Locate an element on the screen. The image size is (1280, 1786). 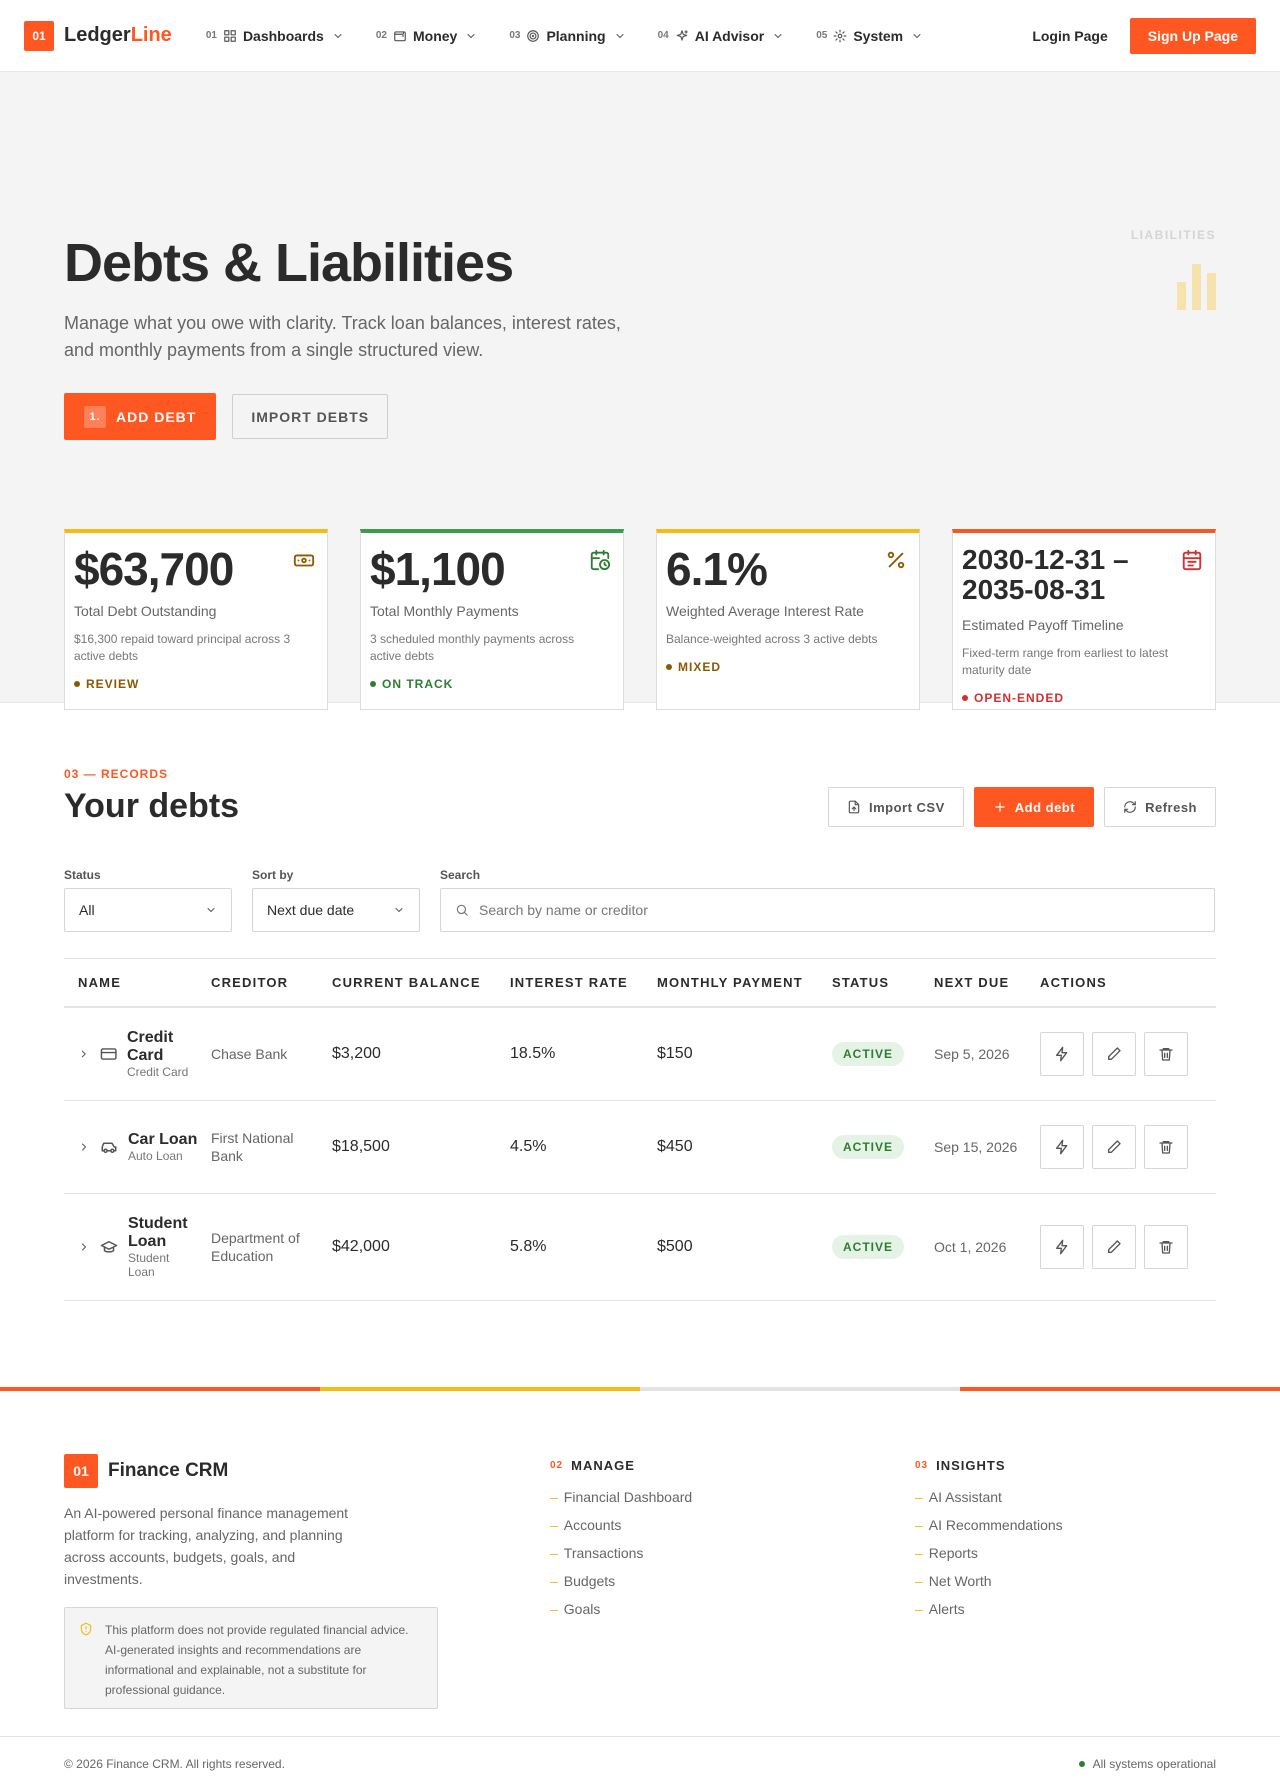
footer-link: AI Assistant is located at coordinates (989, 1497).